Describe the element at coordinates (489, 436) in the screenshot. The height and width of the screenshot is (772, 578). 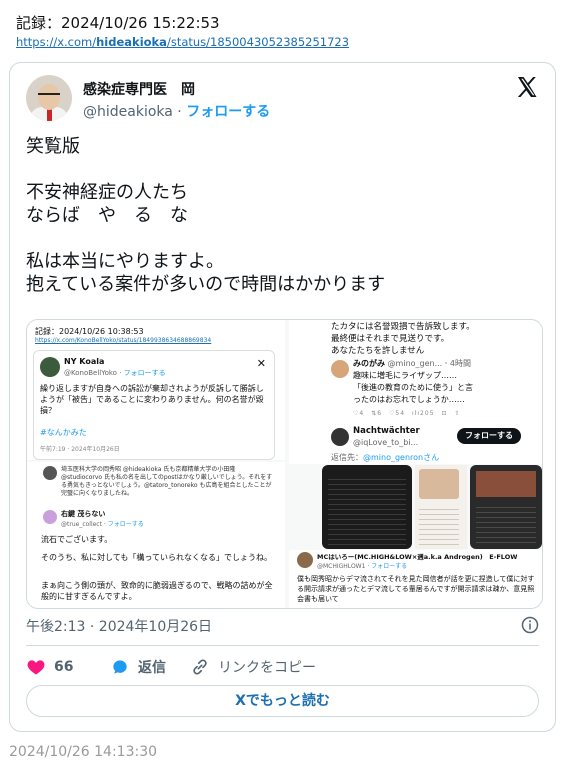
I see `embed-nacht-follow: フォローする` at that location.